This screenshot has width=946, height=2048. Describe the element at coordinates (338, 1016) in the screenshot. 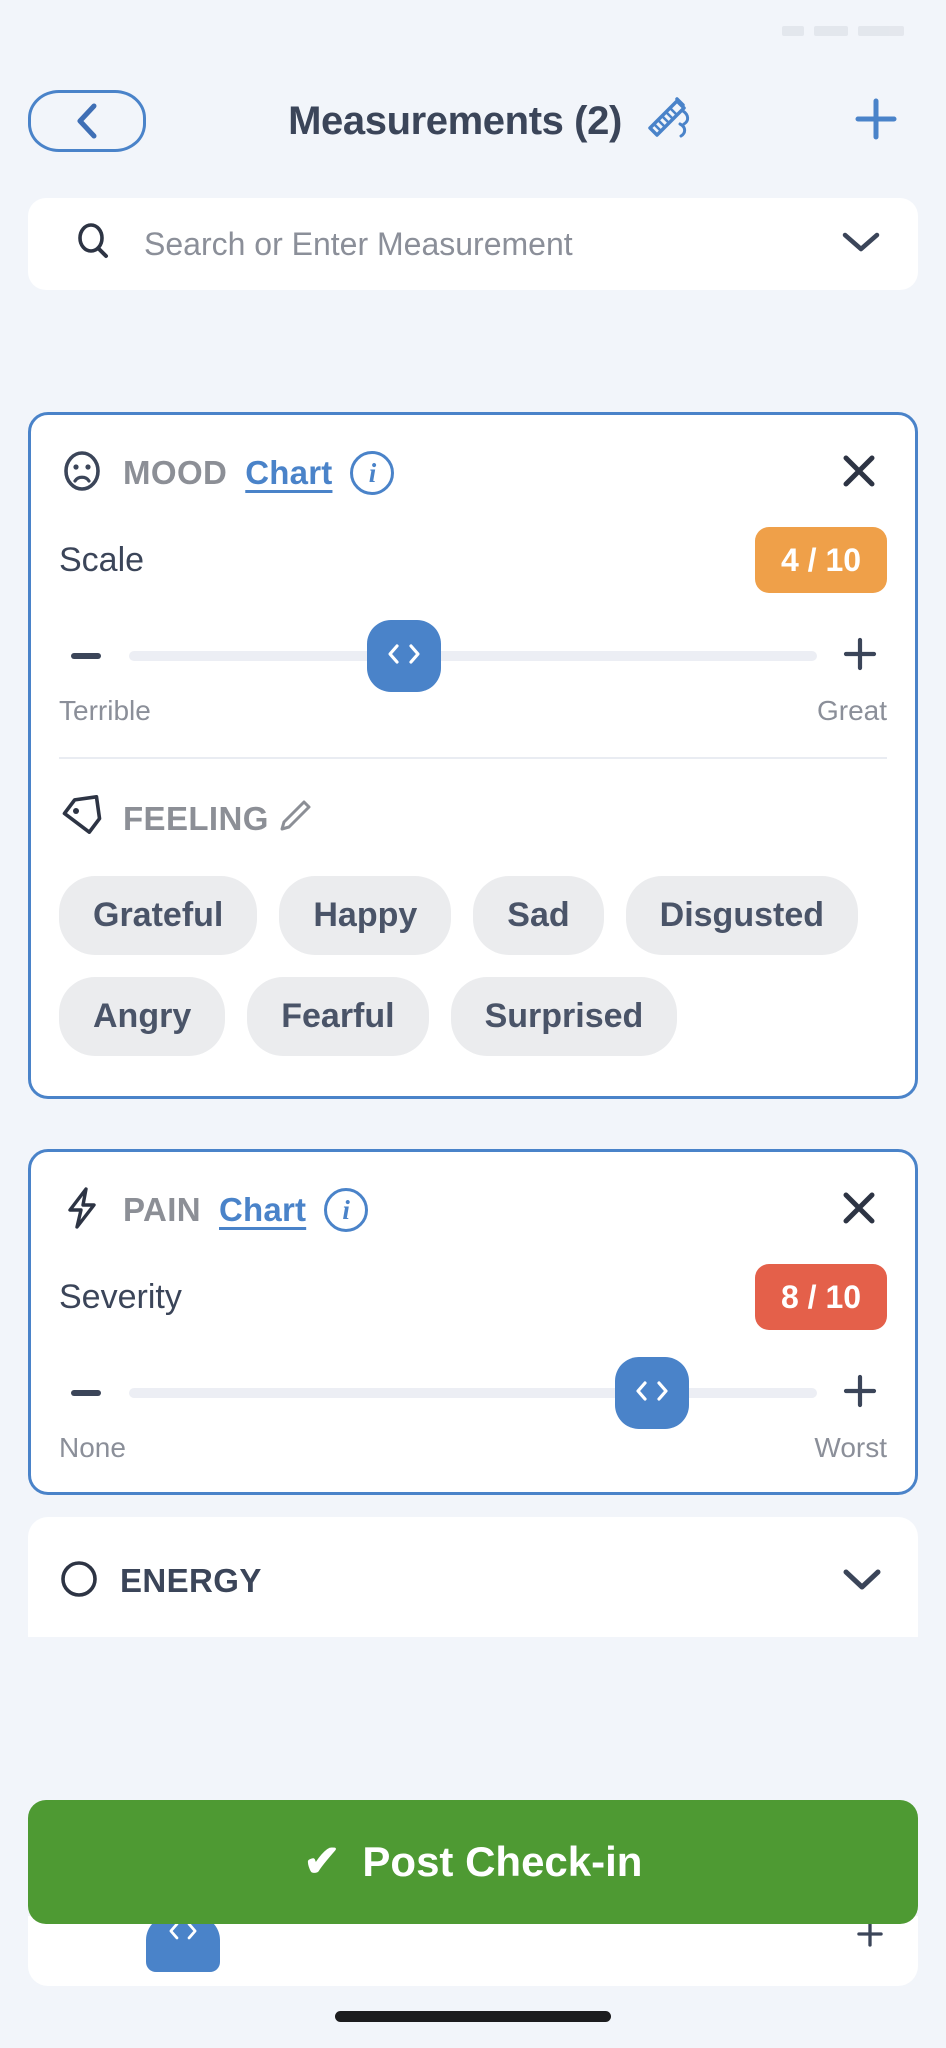

I see `feeling-chip: Fearful` at that location.